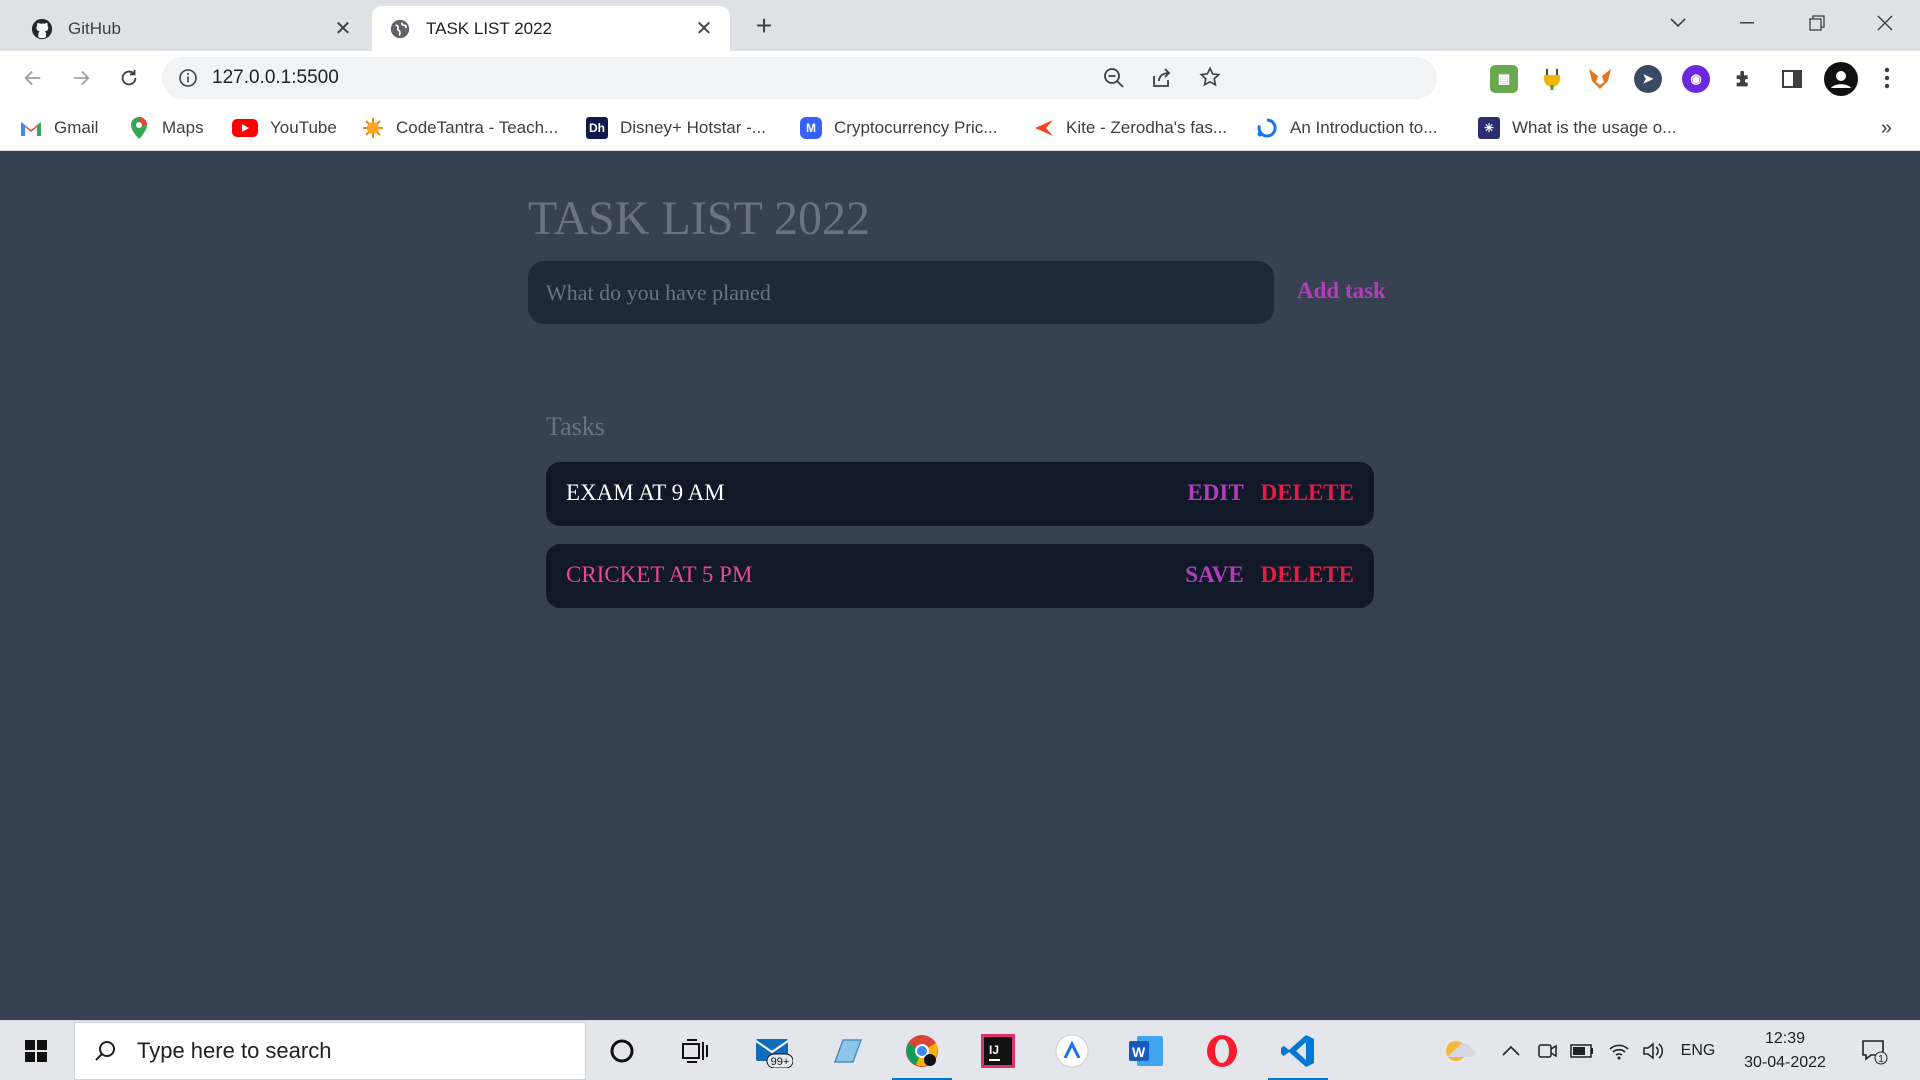  Describe the element at coordinates (1841, 79) in the screenshot. I see `profile-avatar` at that location.